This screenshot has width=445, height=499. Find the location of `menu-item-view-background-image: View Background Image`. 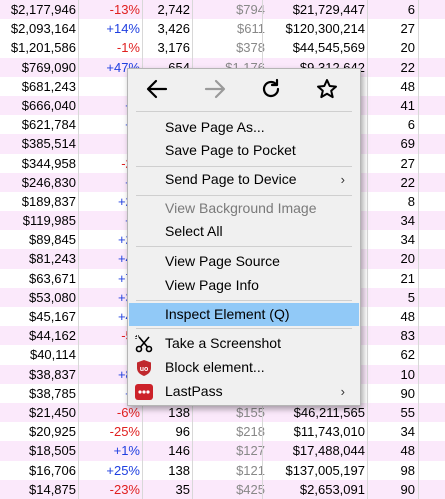

menu-item-view-background-image: View Background Image is located at coordinates (244, 208).